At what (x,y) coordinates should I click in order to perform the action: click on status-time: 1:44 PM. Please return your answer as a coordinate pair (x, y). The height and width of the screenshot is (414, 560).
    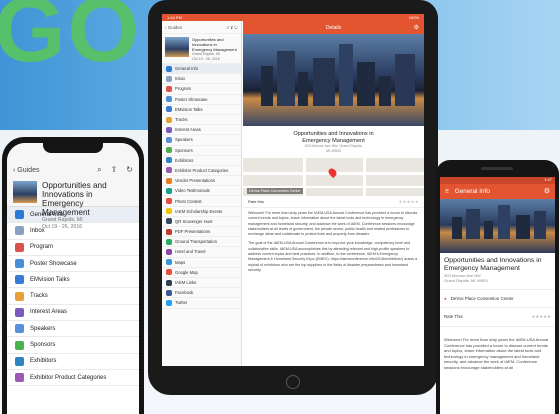
    Looking at the image, I should click on (174, 17).